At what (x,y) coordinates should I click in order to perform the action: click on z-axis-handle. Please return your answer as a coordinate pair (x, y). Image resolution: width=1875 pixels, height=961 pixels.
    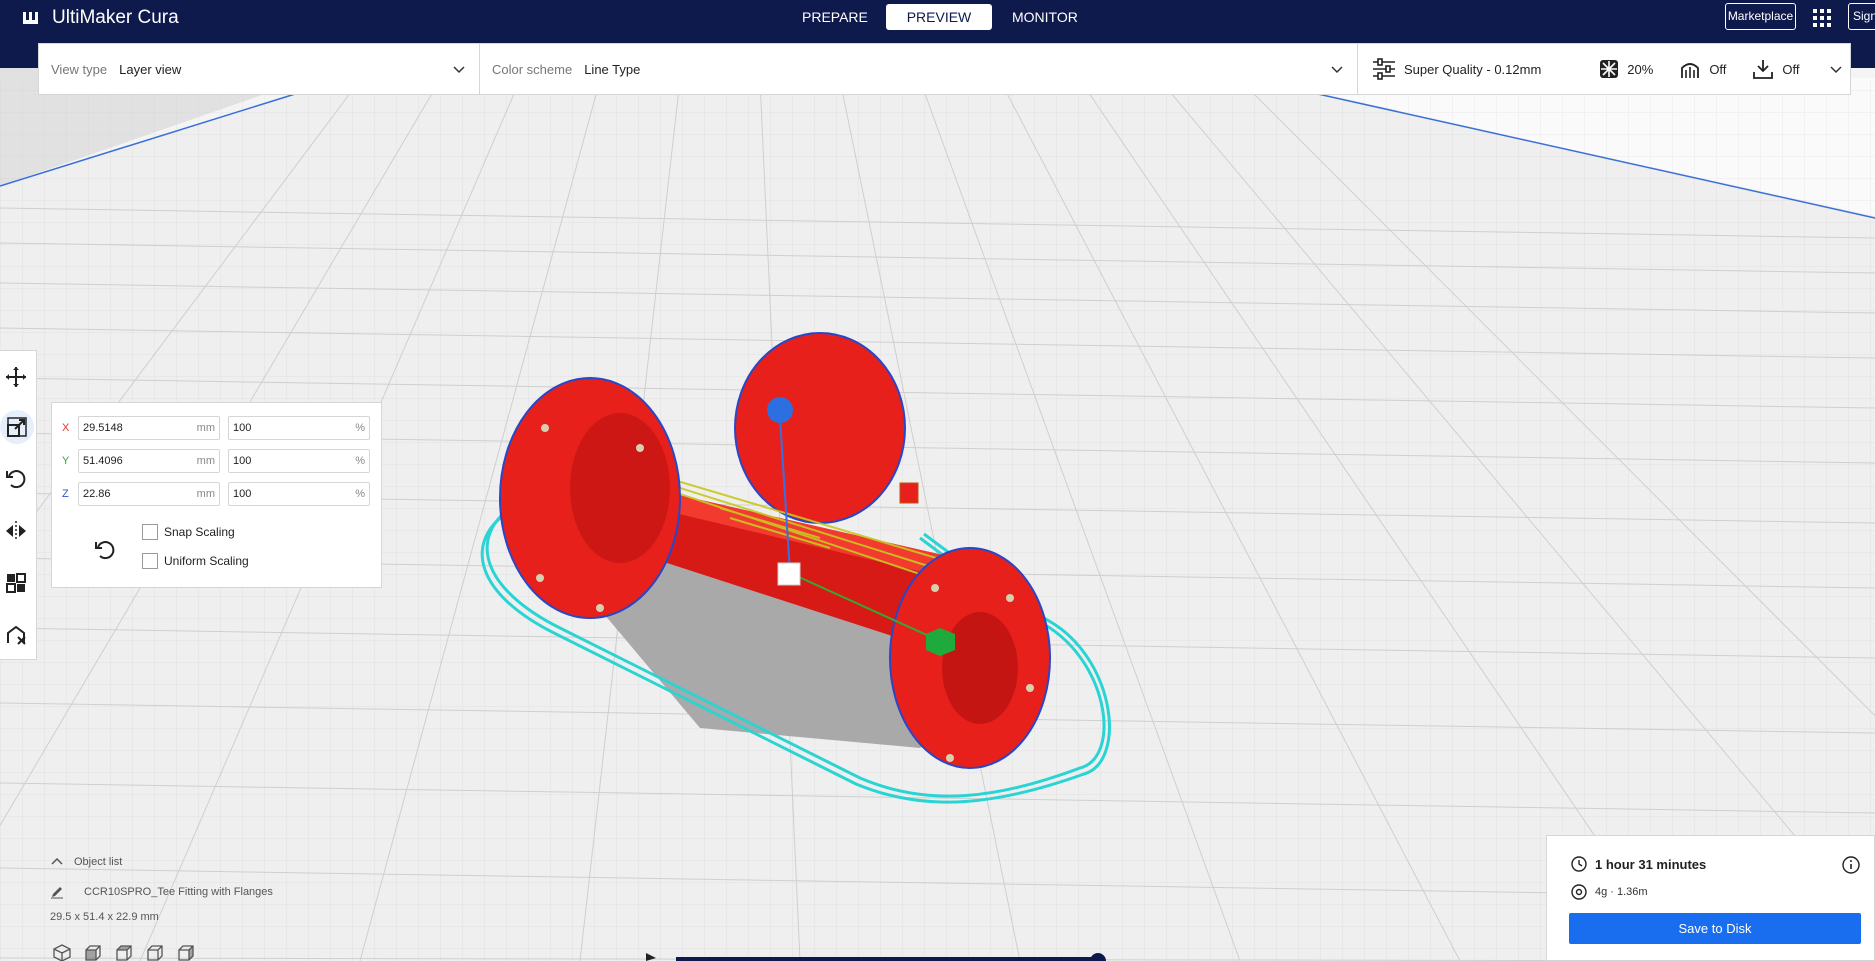
    Looking at the image, I should click on (780, 410).